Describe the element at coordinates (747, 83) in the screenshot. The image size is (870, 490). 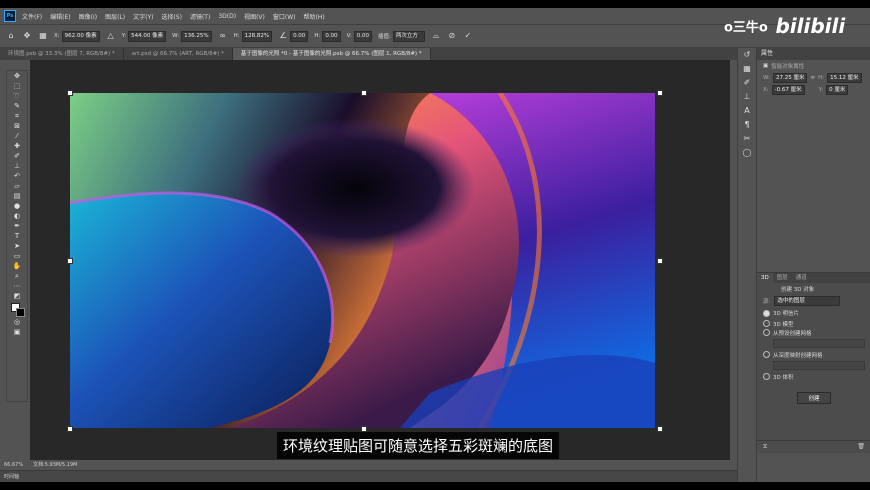
I see `brush-settings-icon: ✐` at that location.